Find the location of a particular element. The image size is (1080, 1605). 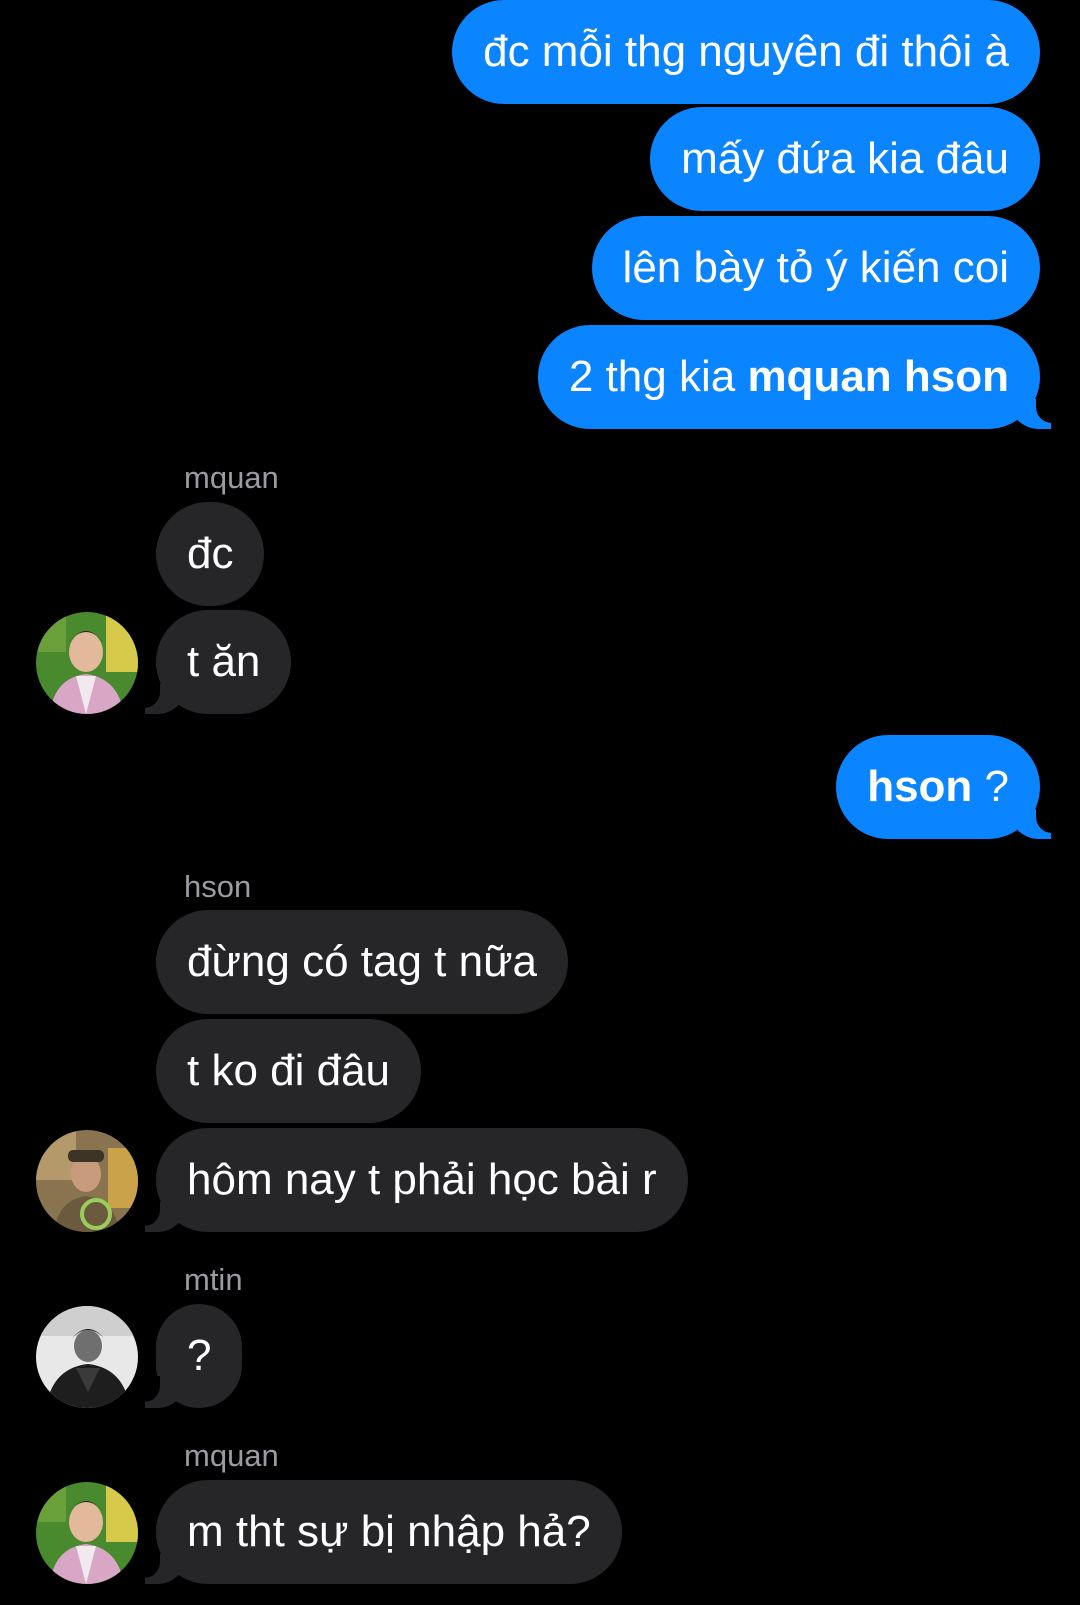

message-text: hôm nay t phải học bài r is located at coordinates (422, 1179).